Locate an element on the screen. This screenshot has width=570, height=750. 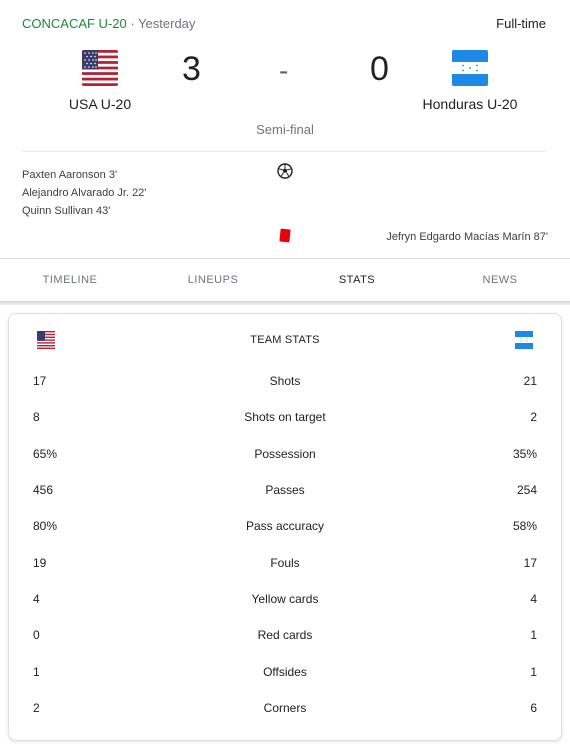
stat-label: Passes is located at coordinates (285, 490).